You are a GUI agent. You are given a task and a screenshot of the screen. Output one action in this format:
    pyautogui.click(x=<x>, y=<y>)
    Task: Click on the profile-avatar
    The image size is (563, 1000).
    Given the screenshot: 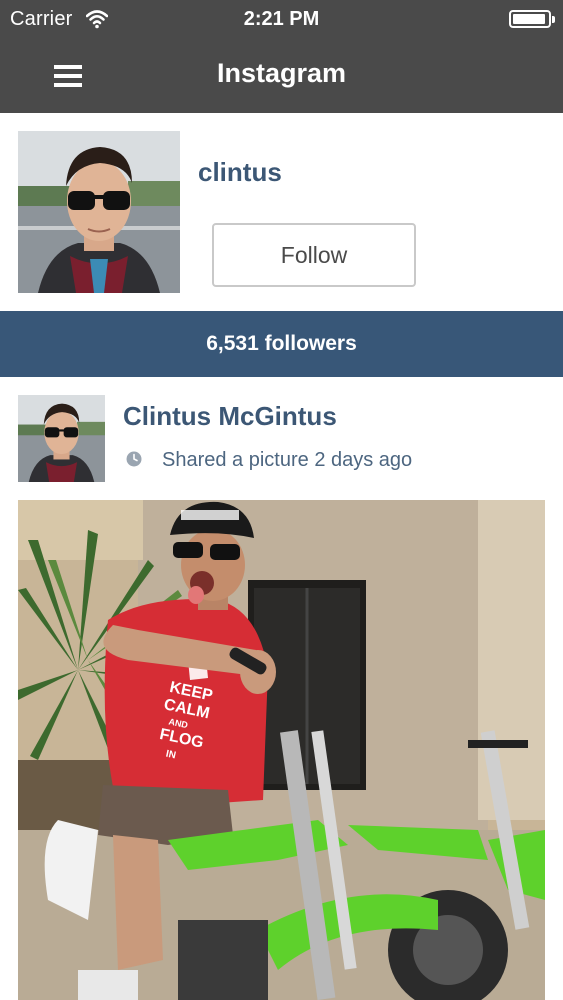 What is the action you would take?
    pyautogui.click(x=99, y=212)
    